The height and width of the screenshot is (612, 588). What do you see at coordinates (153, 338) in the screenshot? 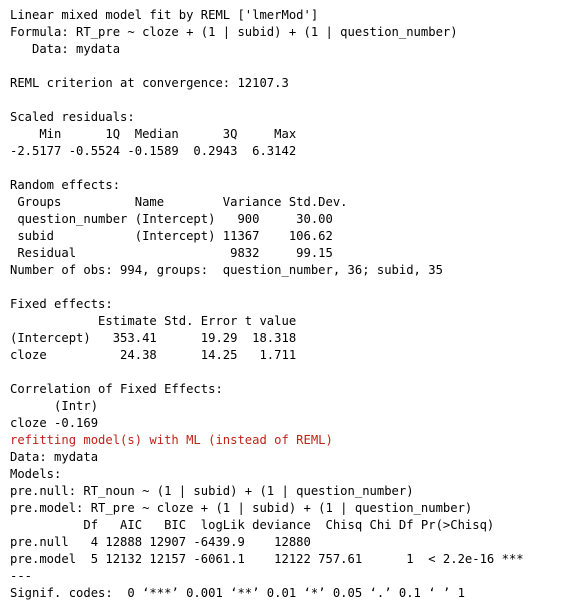
I see `console-line: (Intercept) 353.41 19.29 18.318` at bounding box center [153, 338].